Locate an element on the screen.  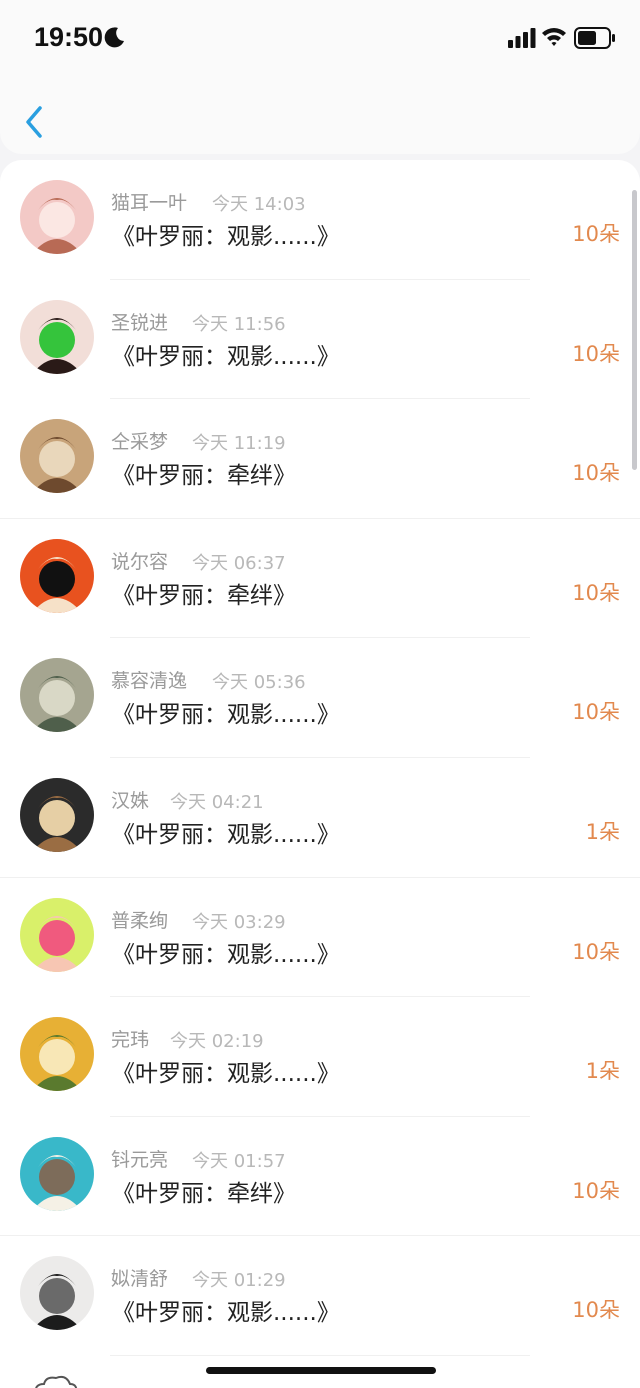
girl-portrait-avatar-icon is located at coordinates (57, 336).